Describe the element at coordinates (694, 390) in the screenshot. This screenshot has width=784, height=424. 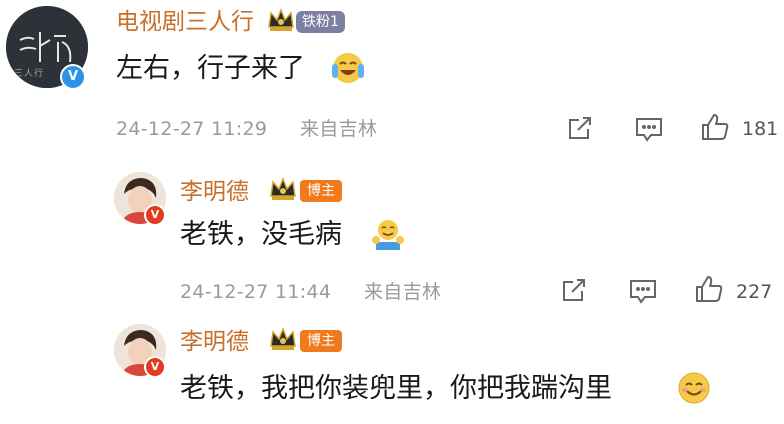
I see `smile-emoji` at that location.